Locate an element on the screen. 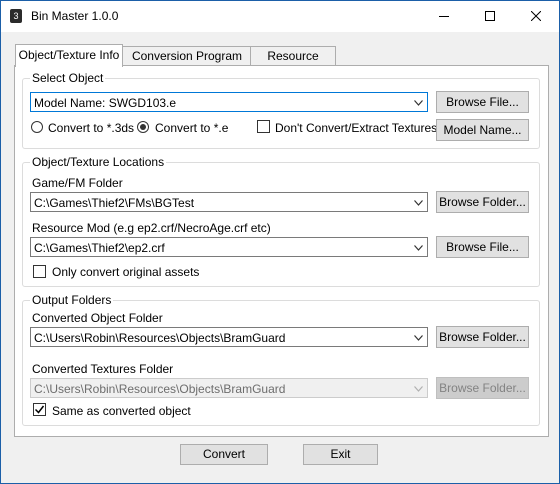 This screenshot has height=484, width=560. same-as-checkbox is located at coordinates (39, 409).